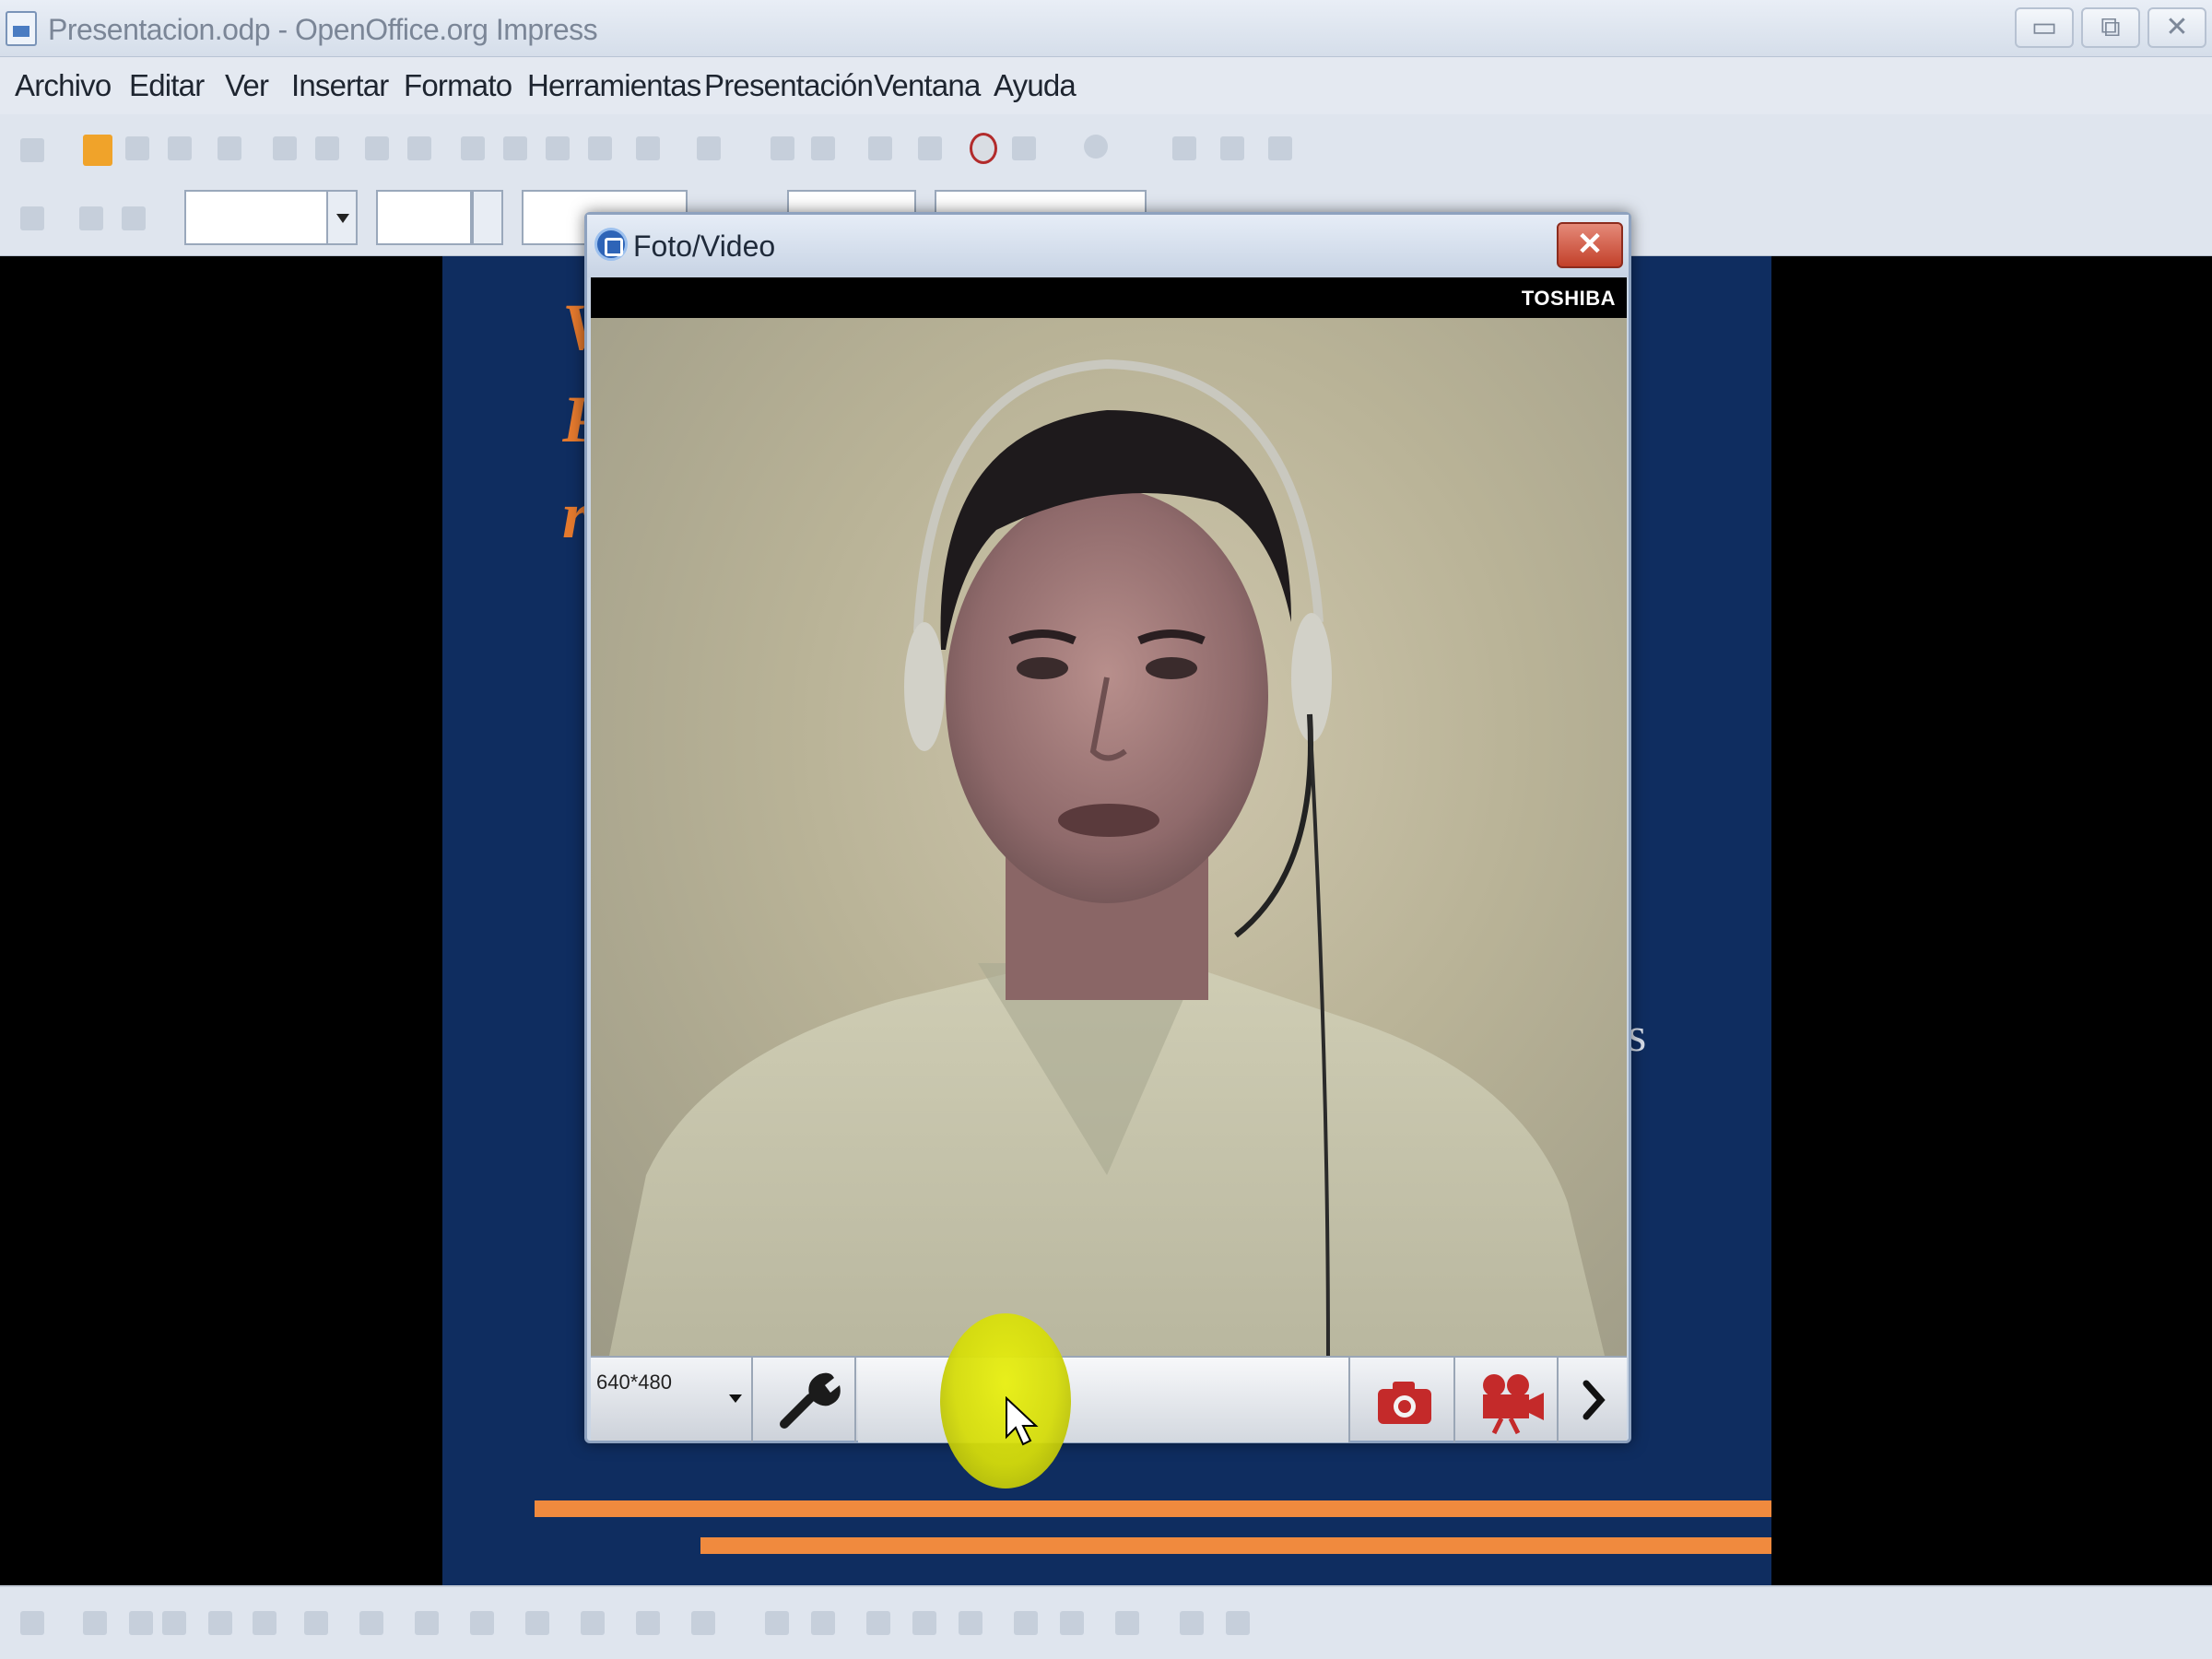 This screenshot has height=1659, width=2212. Describe the element at coordinates (424, 217) in the screenshot. I see `line-width-field` at that location.